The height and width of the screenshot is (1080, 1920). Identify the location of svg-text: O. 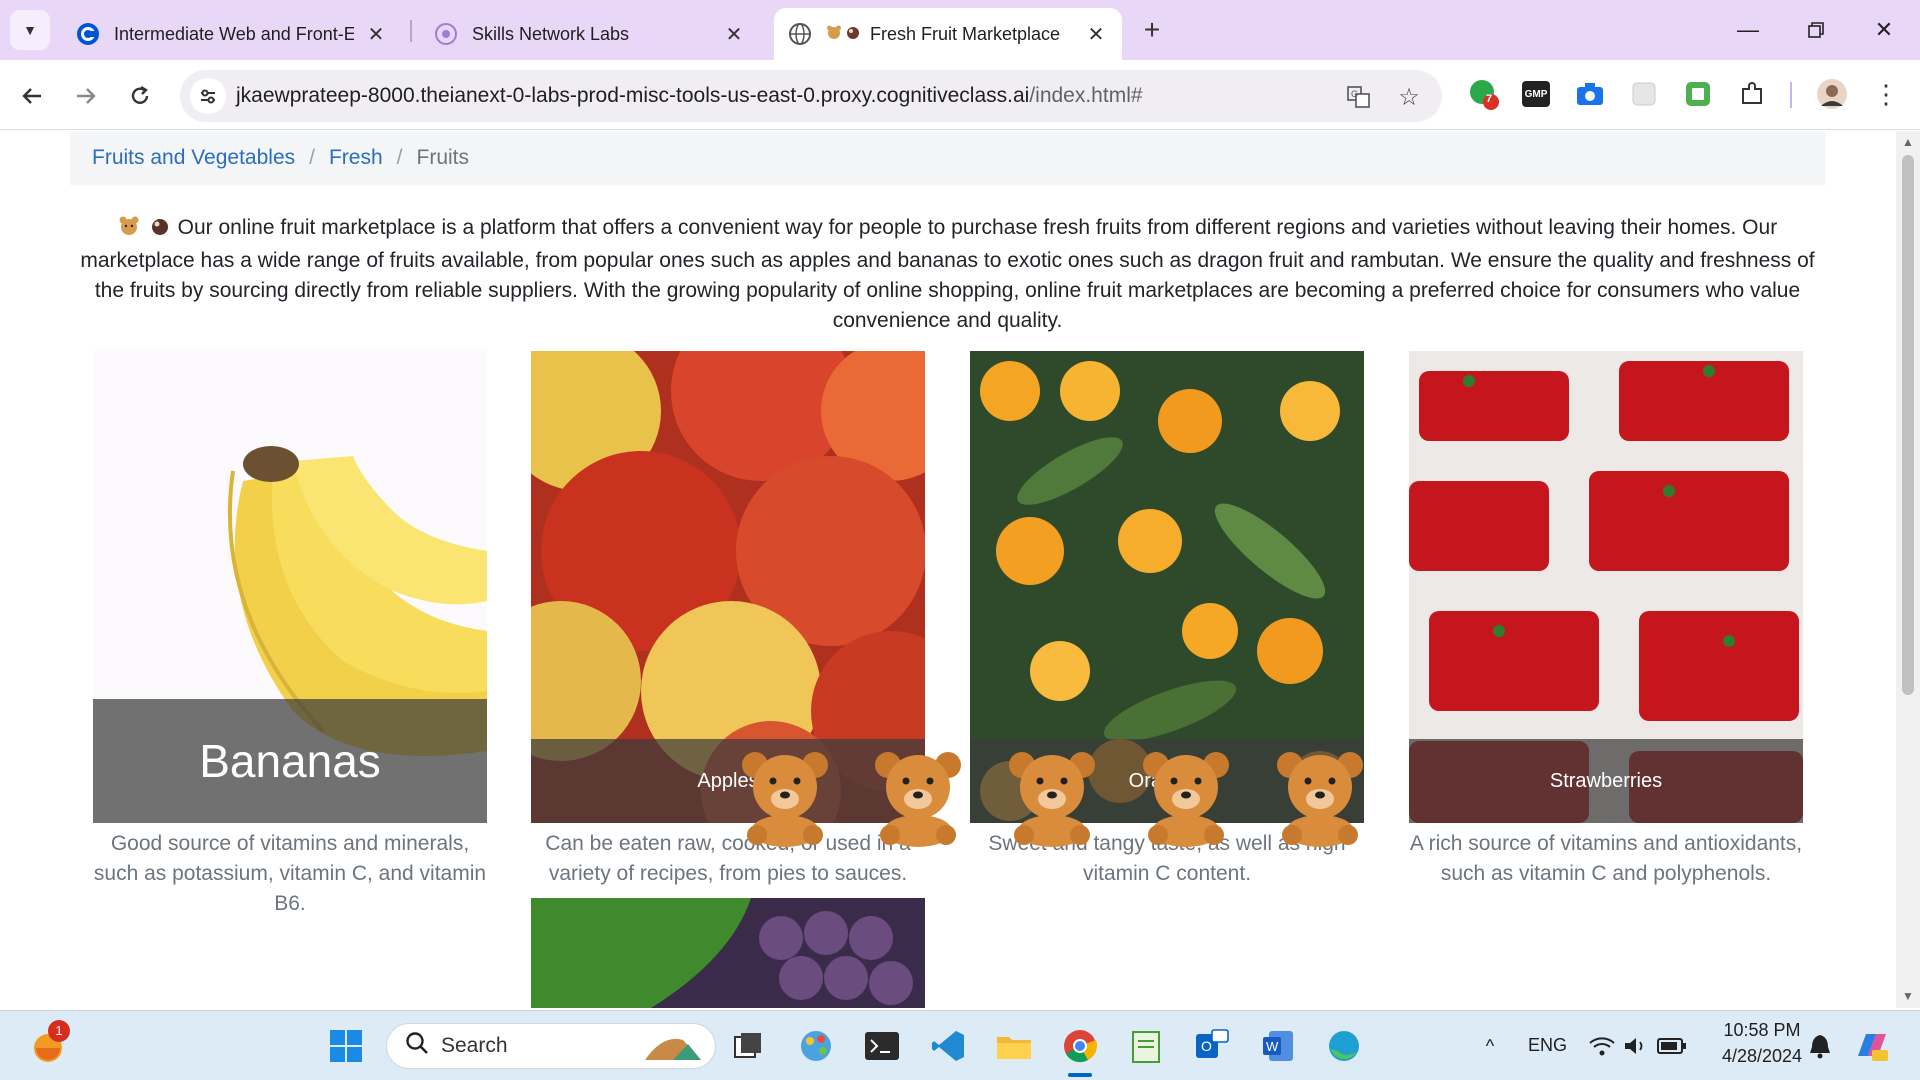
(1206, 1046).